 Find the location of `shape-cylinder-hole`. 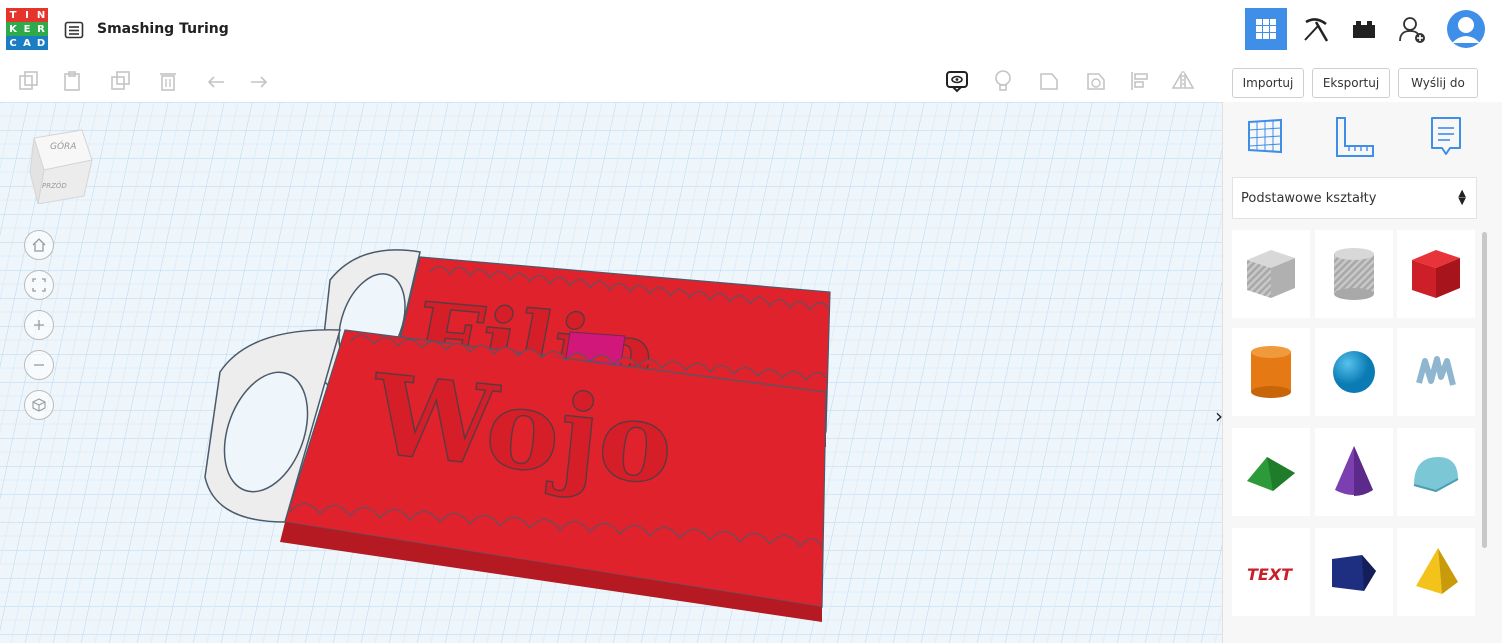

shape-cylinder-hole is located at coordinates (1354, 274).